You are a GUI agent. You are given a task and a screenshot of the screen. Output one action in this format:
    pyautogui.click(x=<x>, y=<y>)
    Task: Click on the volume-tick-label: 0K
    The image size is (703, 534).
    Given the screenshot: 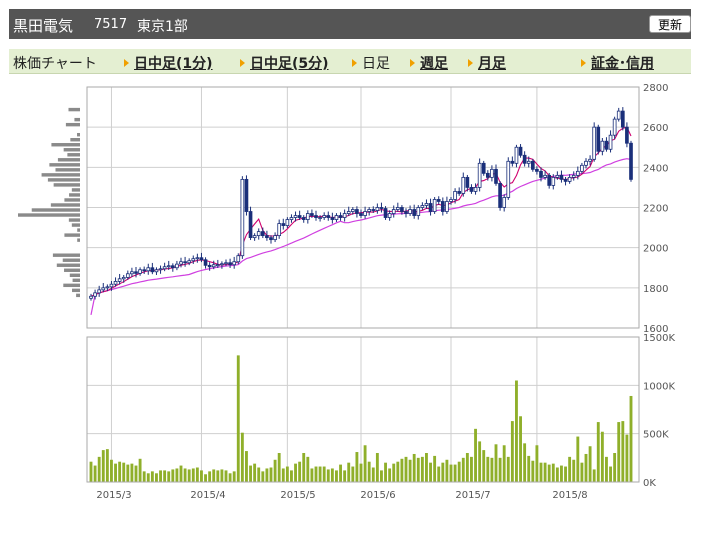 What is the action you would take?
    pyautogui.click(x=649, y=483)
    